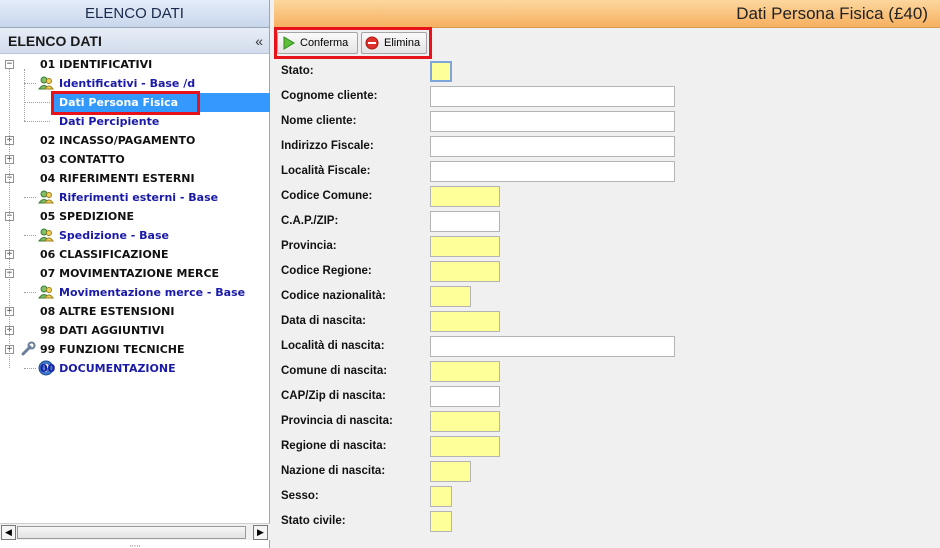  What do you see at coordinates (333, 296) in the screenshot?
I see `field-label: Codice nazionalità:` at bounding box center [333, 296].